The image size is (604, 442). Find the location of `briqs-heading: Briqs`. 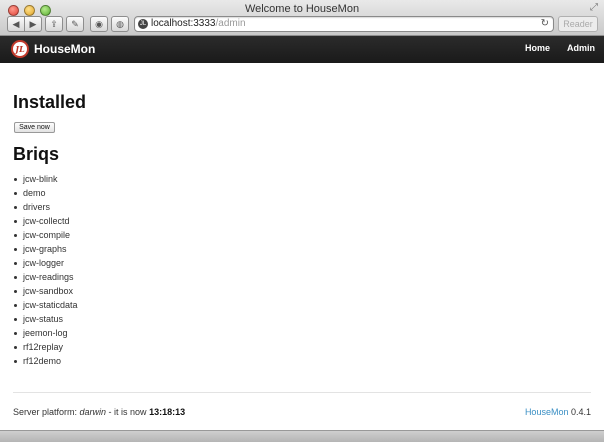

briqs-heading: Briqs is located at coordinates (36, 154).